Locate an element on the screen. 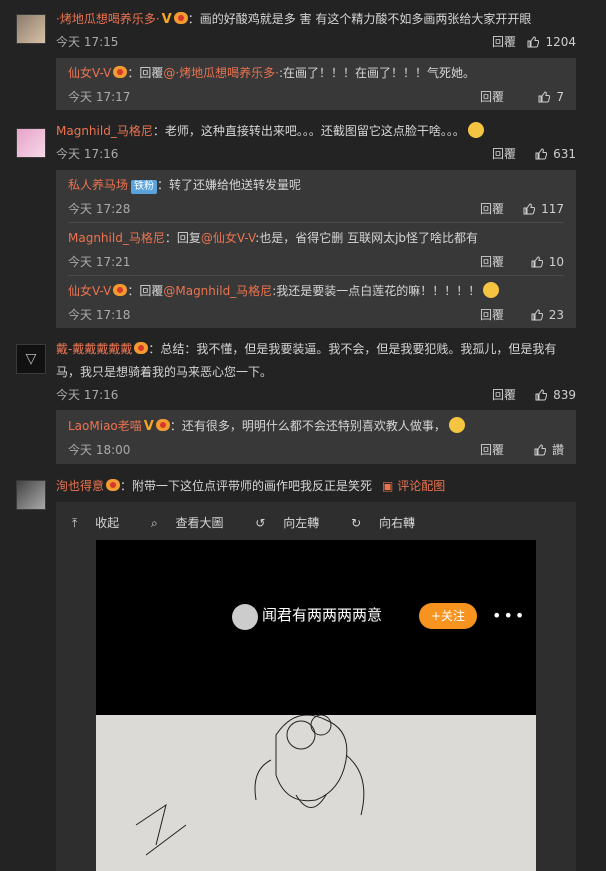  like-count: 10 is located at coordinates (556, 262).